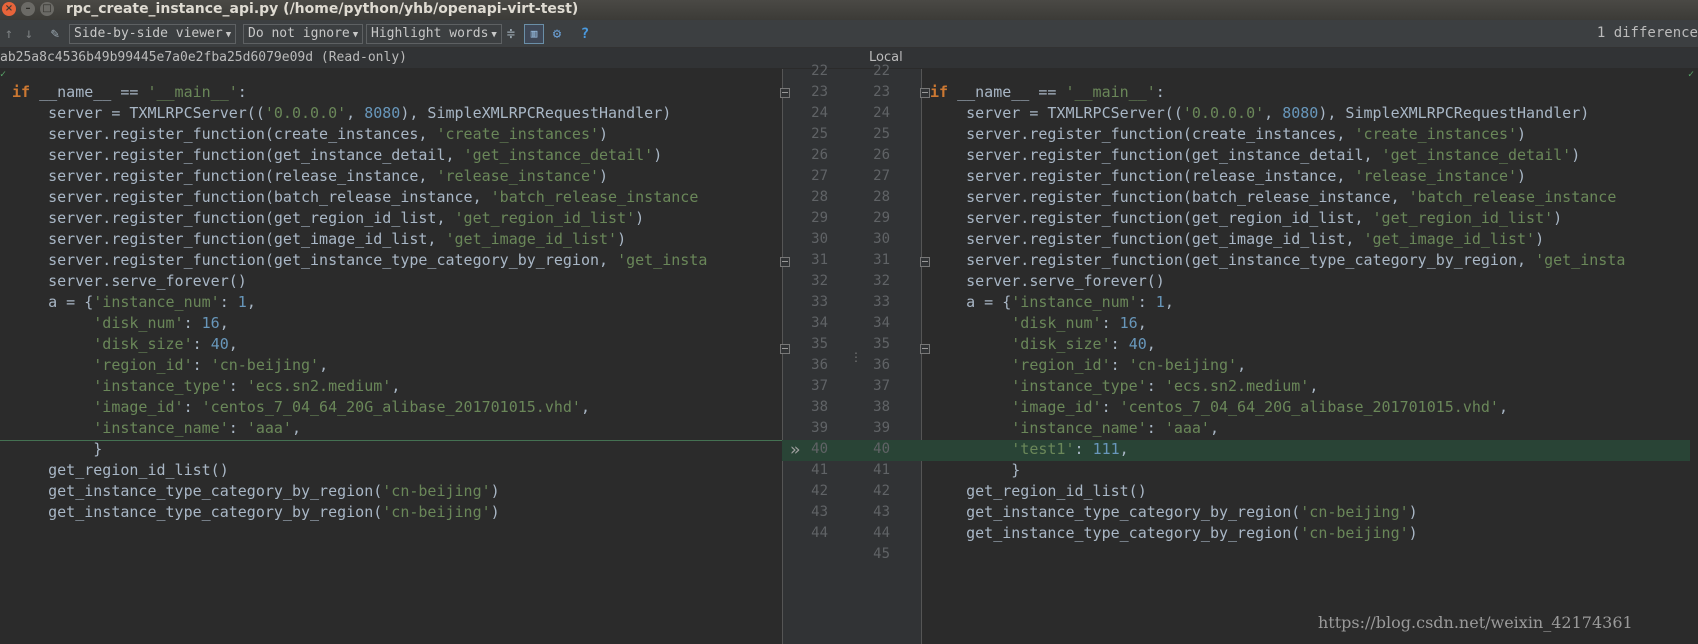  What do you see at coordinates (819, 239) in the screenshot?
I see `left-line-number: 30` at bounding box center [819, 239].